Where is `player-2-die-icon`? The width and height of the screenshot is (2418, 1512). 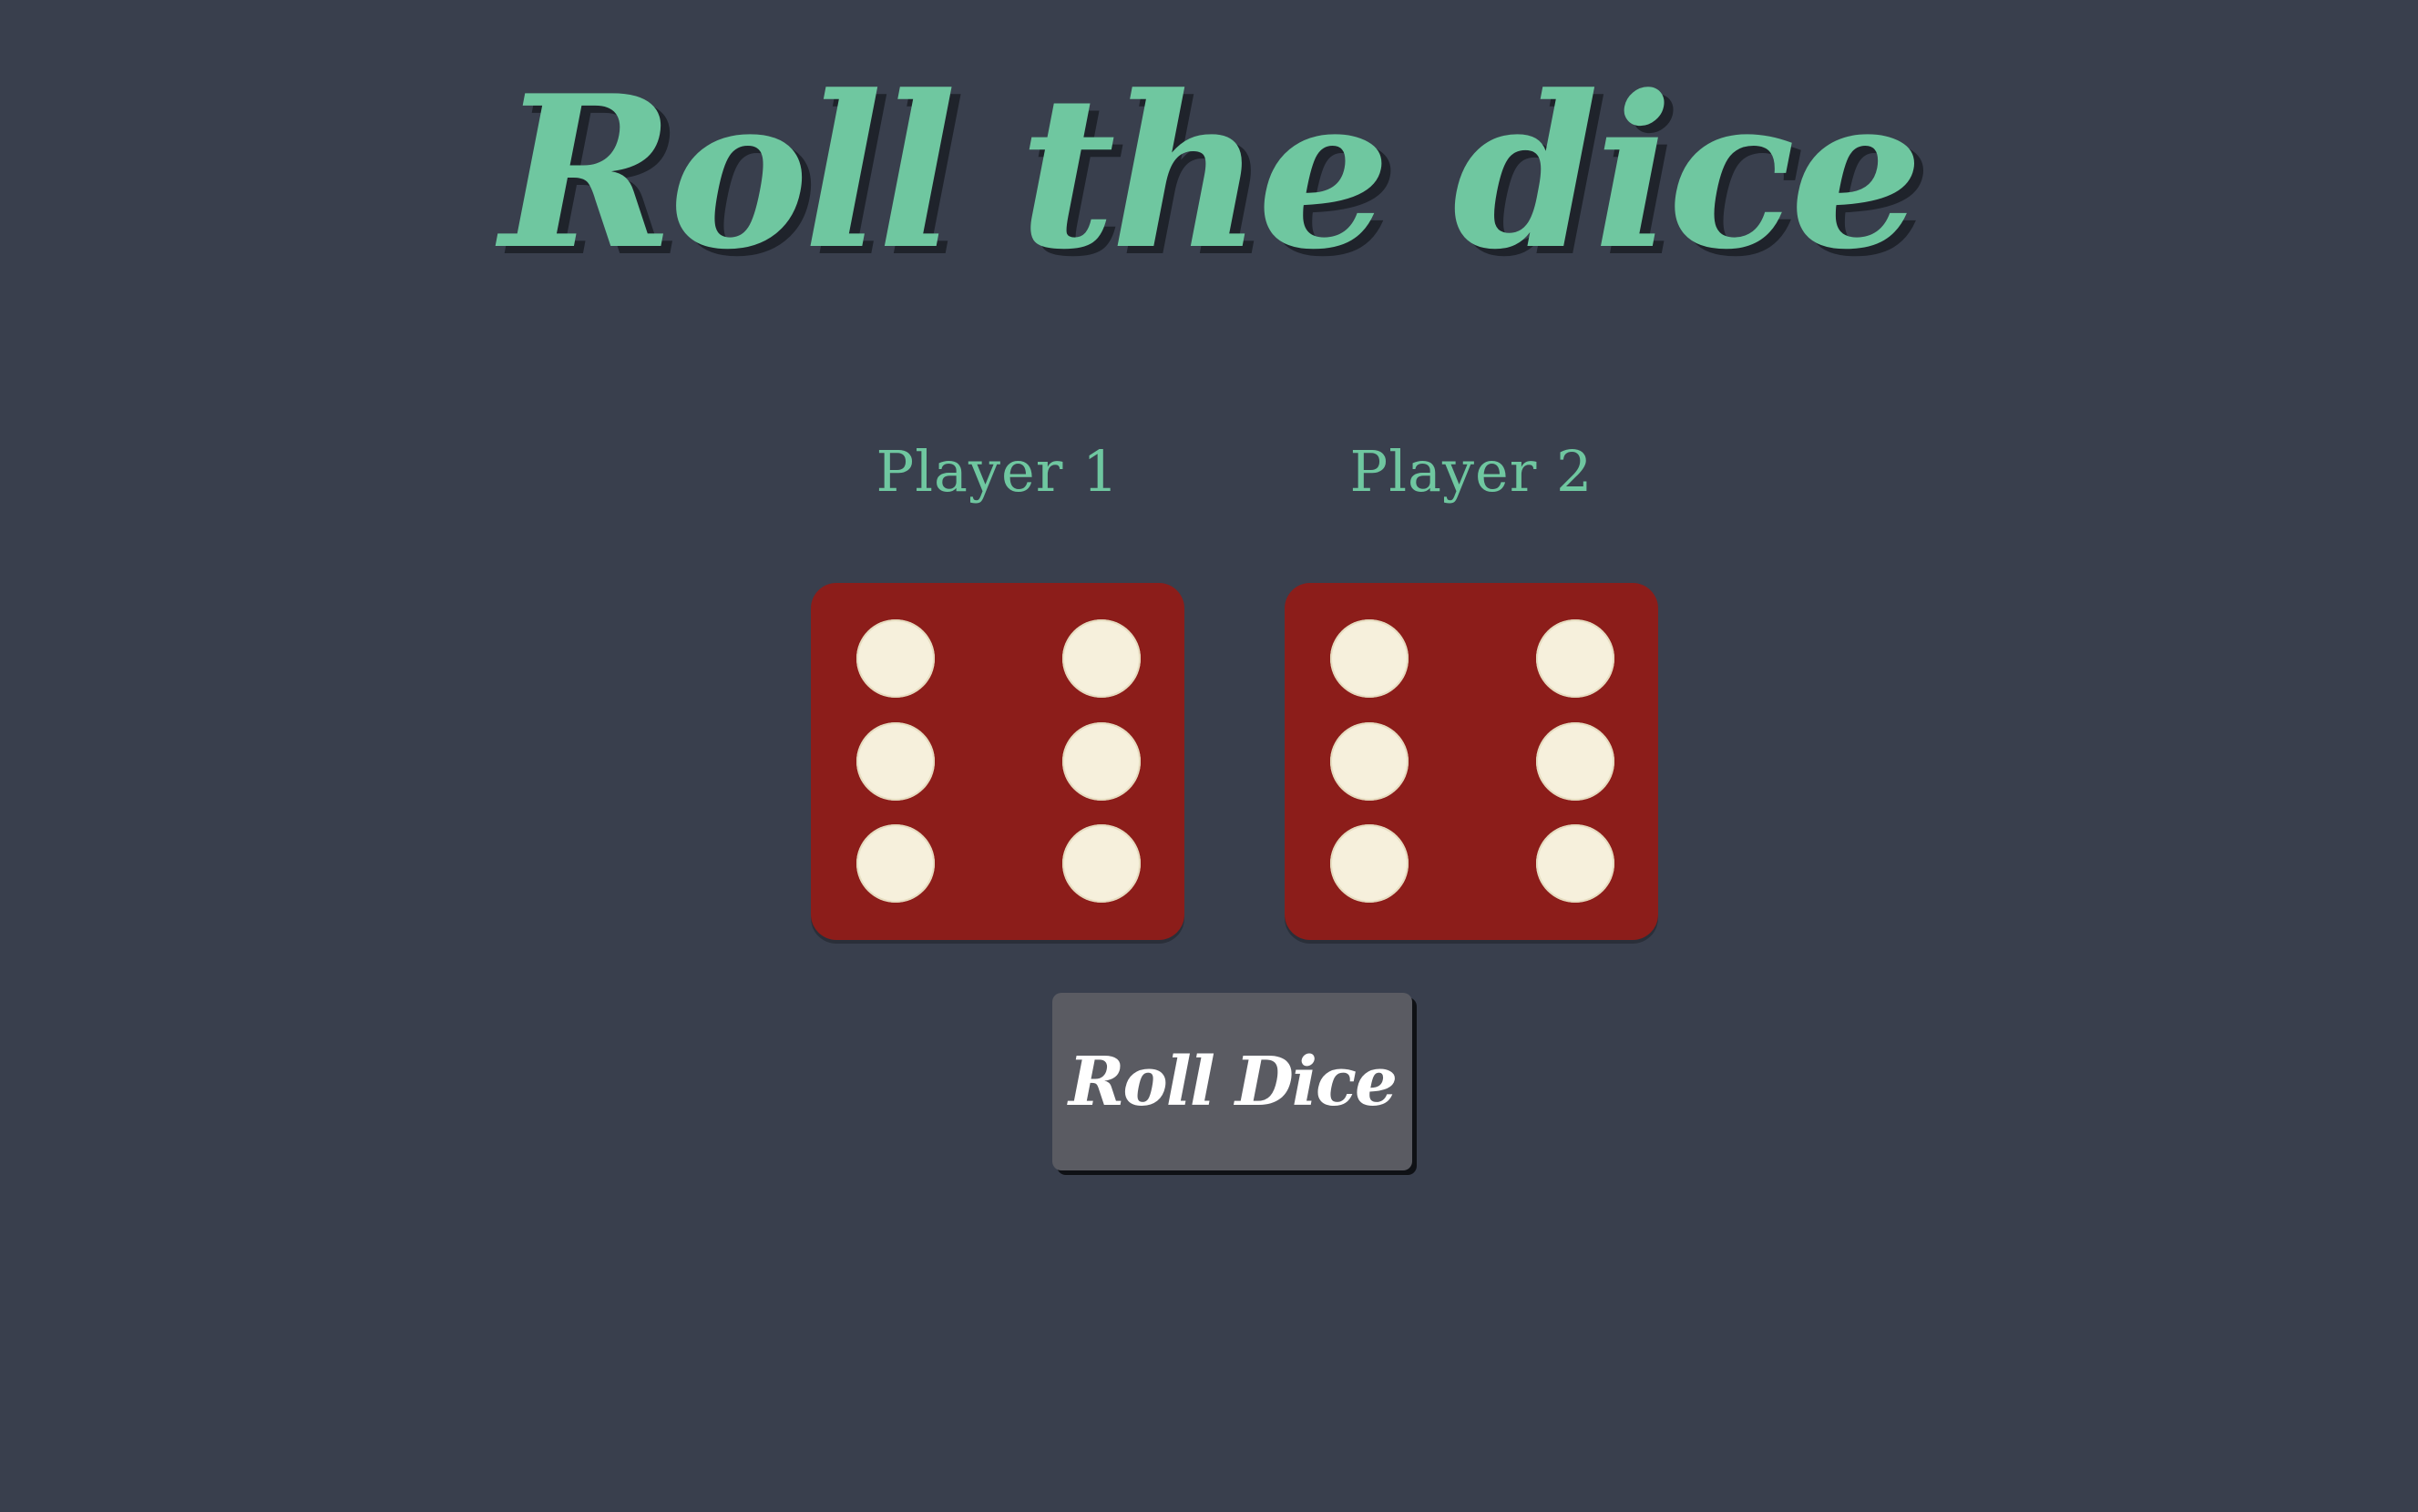
player-2-die-icon is located at coordinates (1471, 761).